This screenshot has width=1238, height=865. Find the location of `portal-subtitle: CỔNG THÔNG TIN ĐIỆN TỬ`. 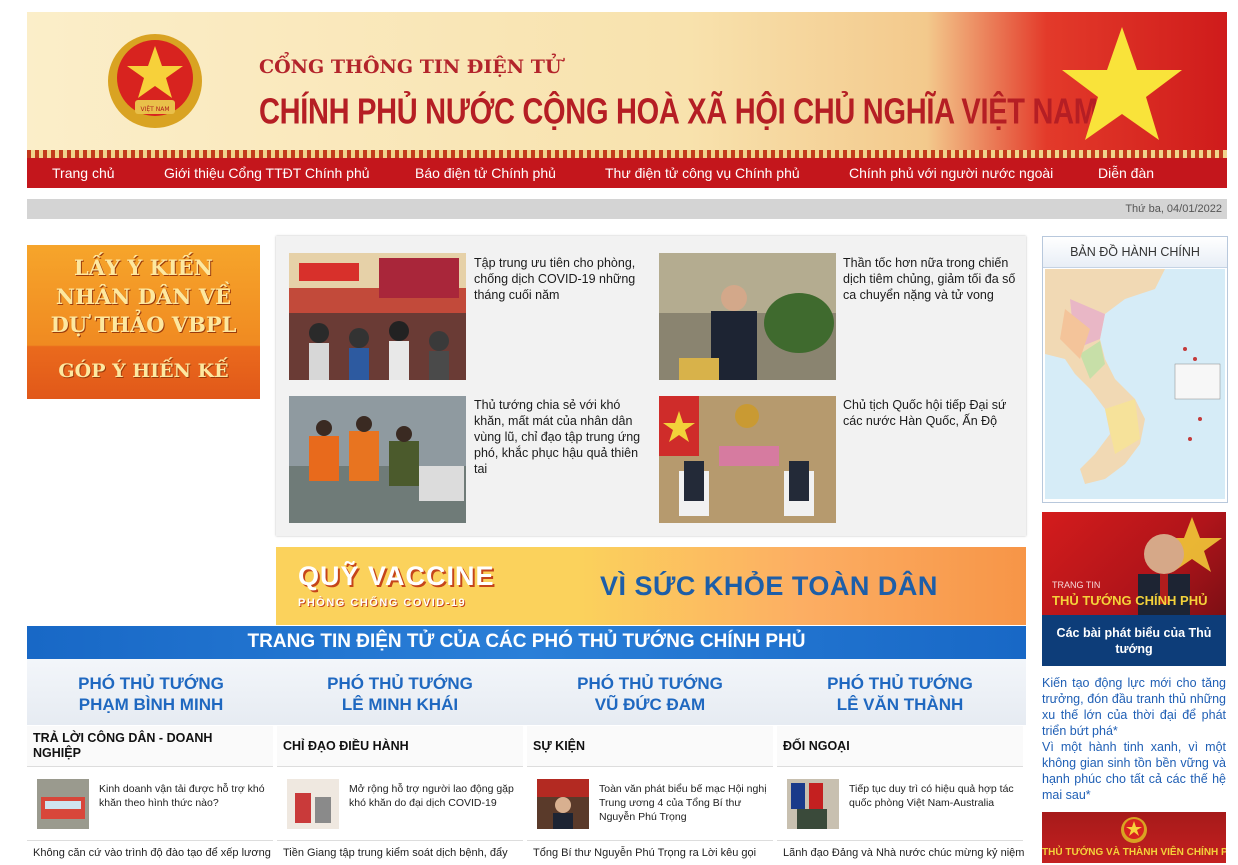

portal-subtitle: CỔNG THÔNG TIN ĐIỆN TỬ is located at coordinates (410, 67).